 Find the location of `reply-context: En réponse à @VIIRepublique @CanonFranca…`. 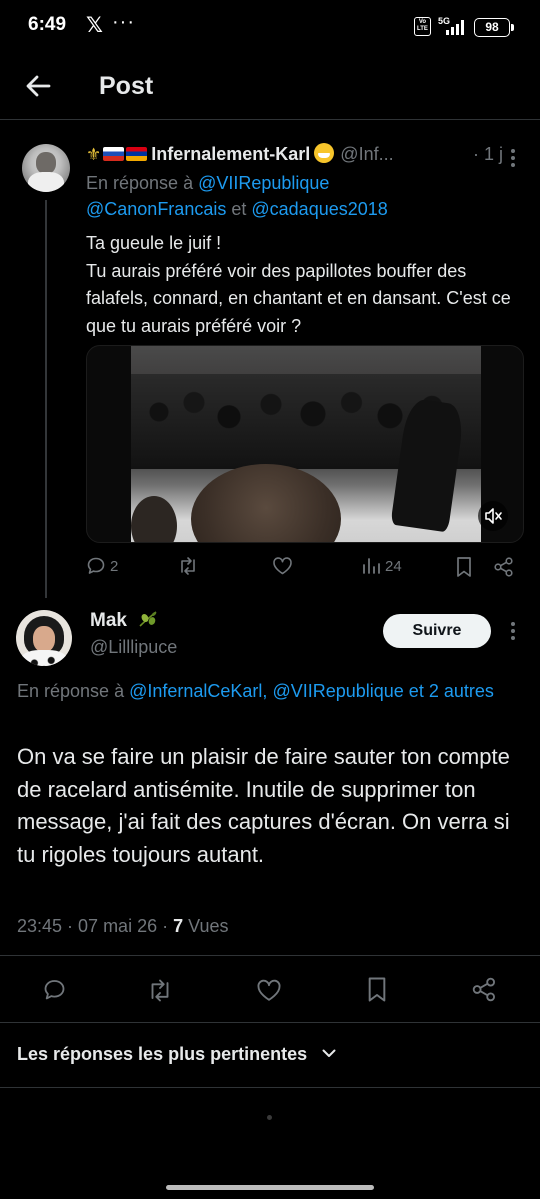

reply-context: En réponse à @VIIRepublique @CanonFranca… is located at coordinates (301, 196).